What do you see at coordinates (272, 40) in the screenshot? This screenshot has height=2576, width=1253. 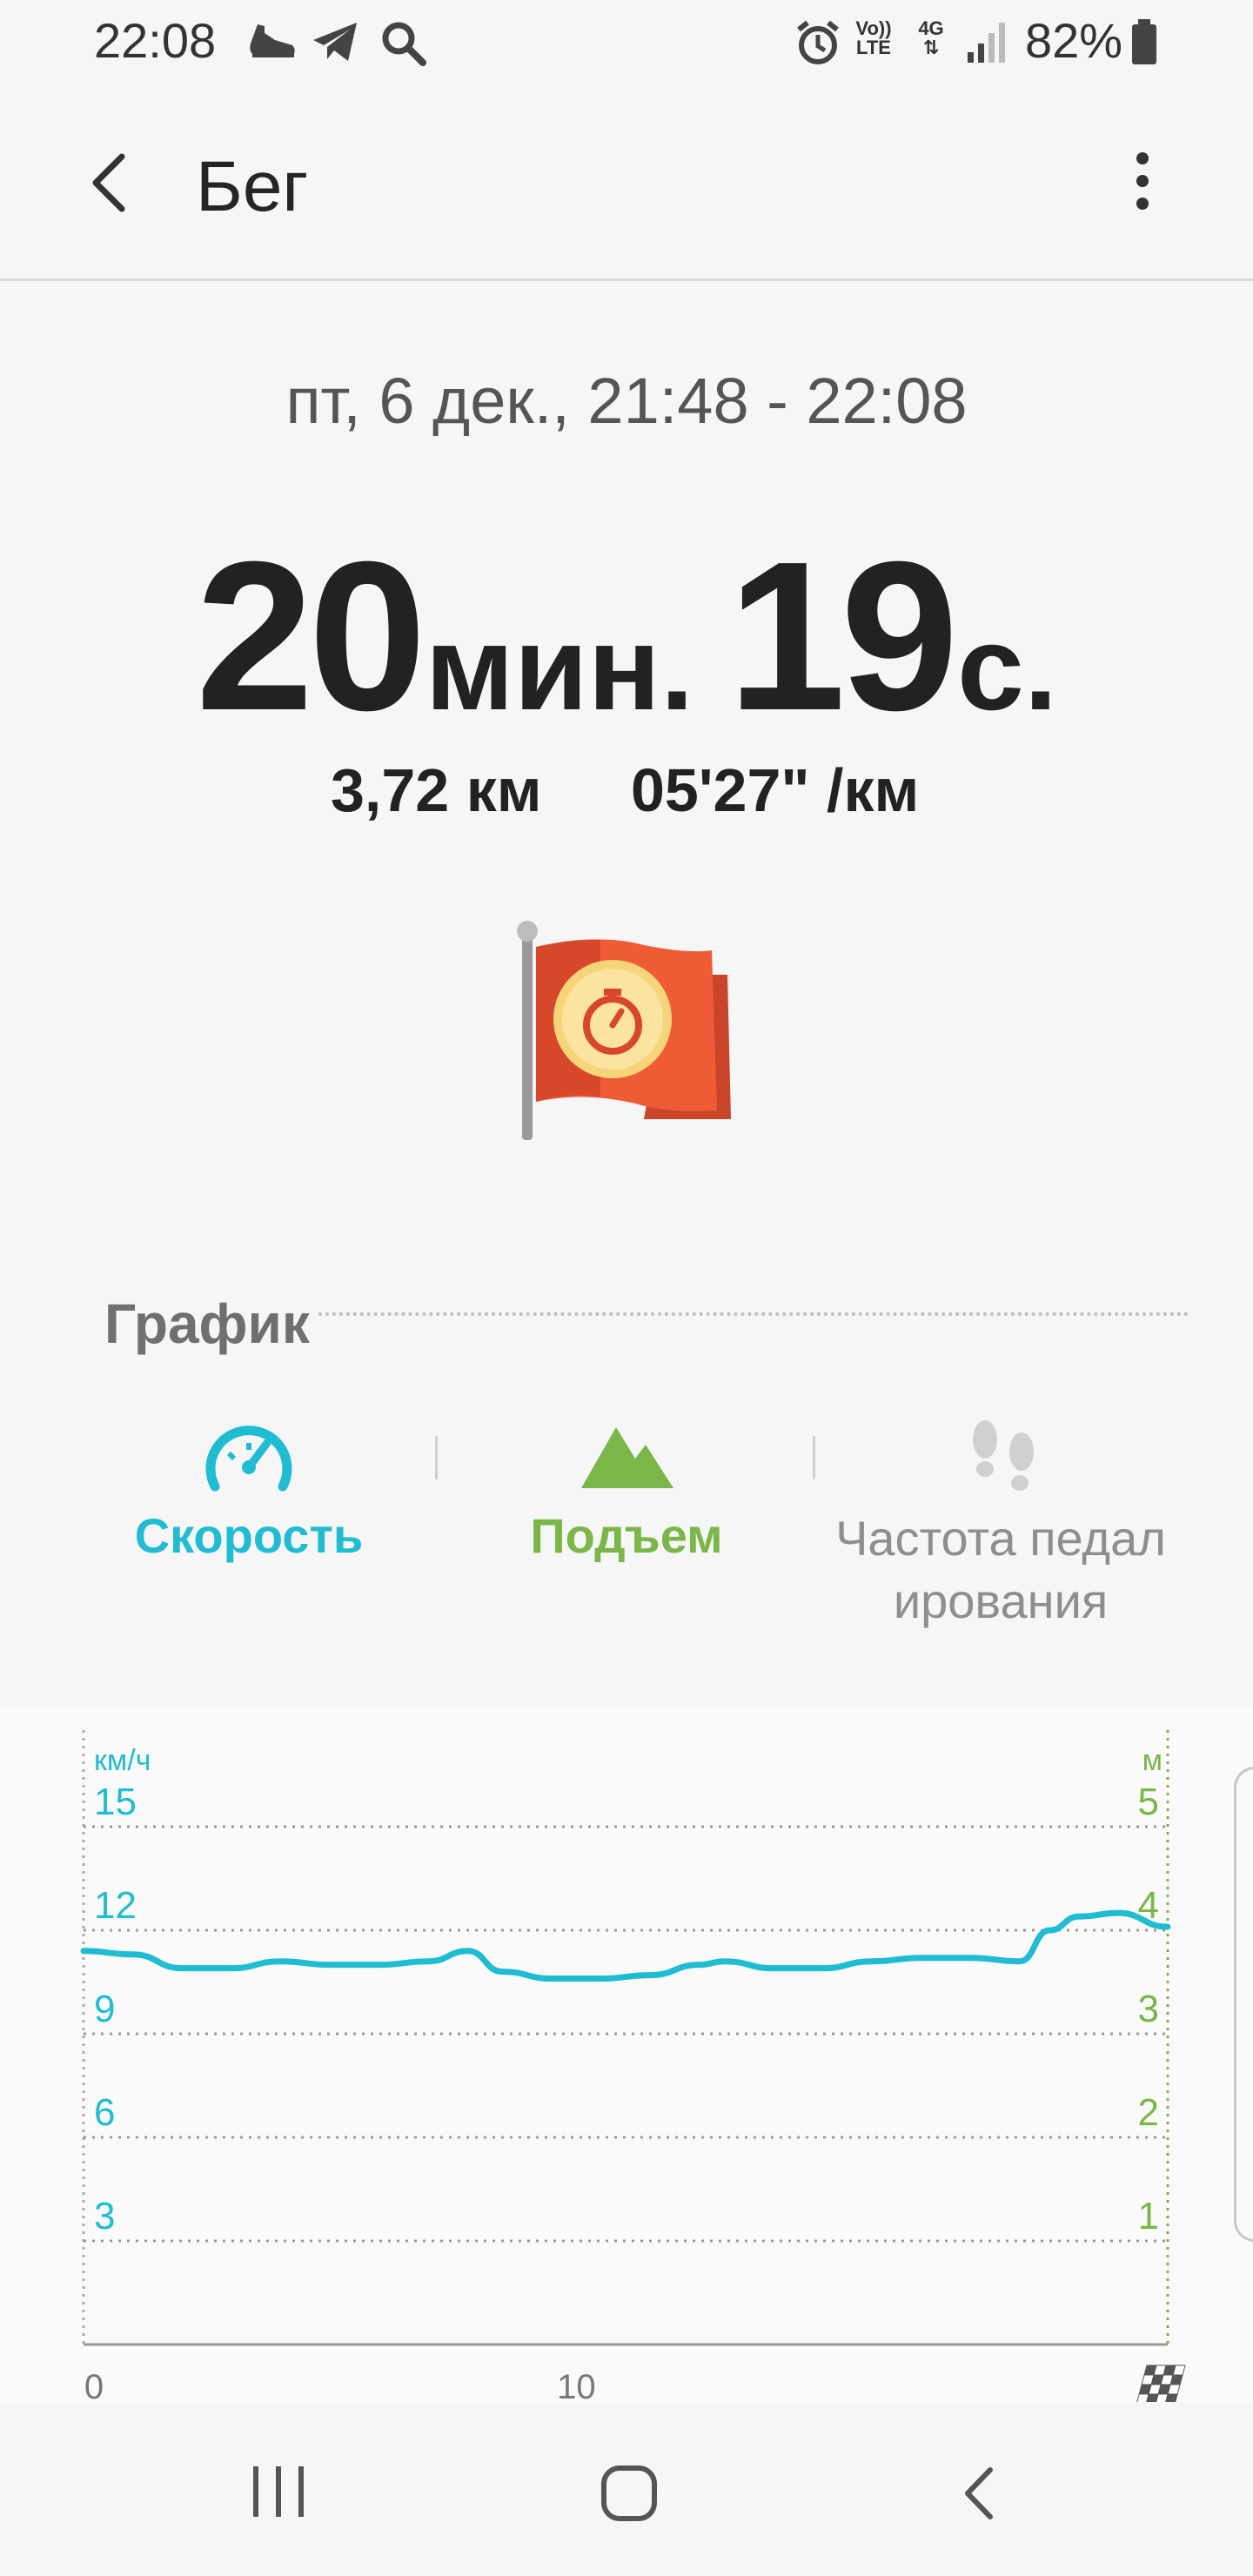 I see `running-shoe-icon` at bounding box center [272, 40].